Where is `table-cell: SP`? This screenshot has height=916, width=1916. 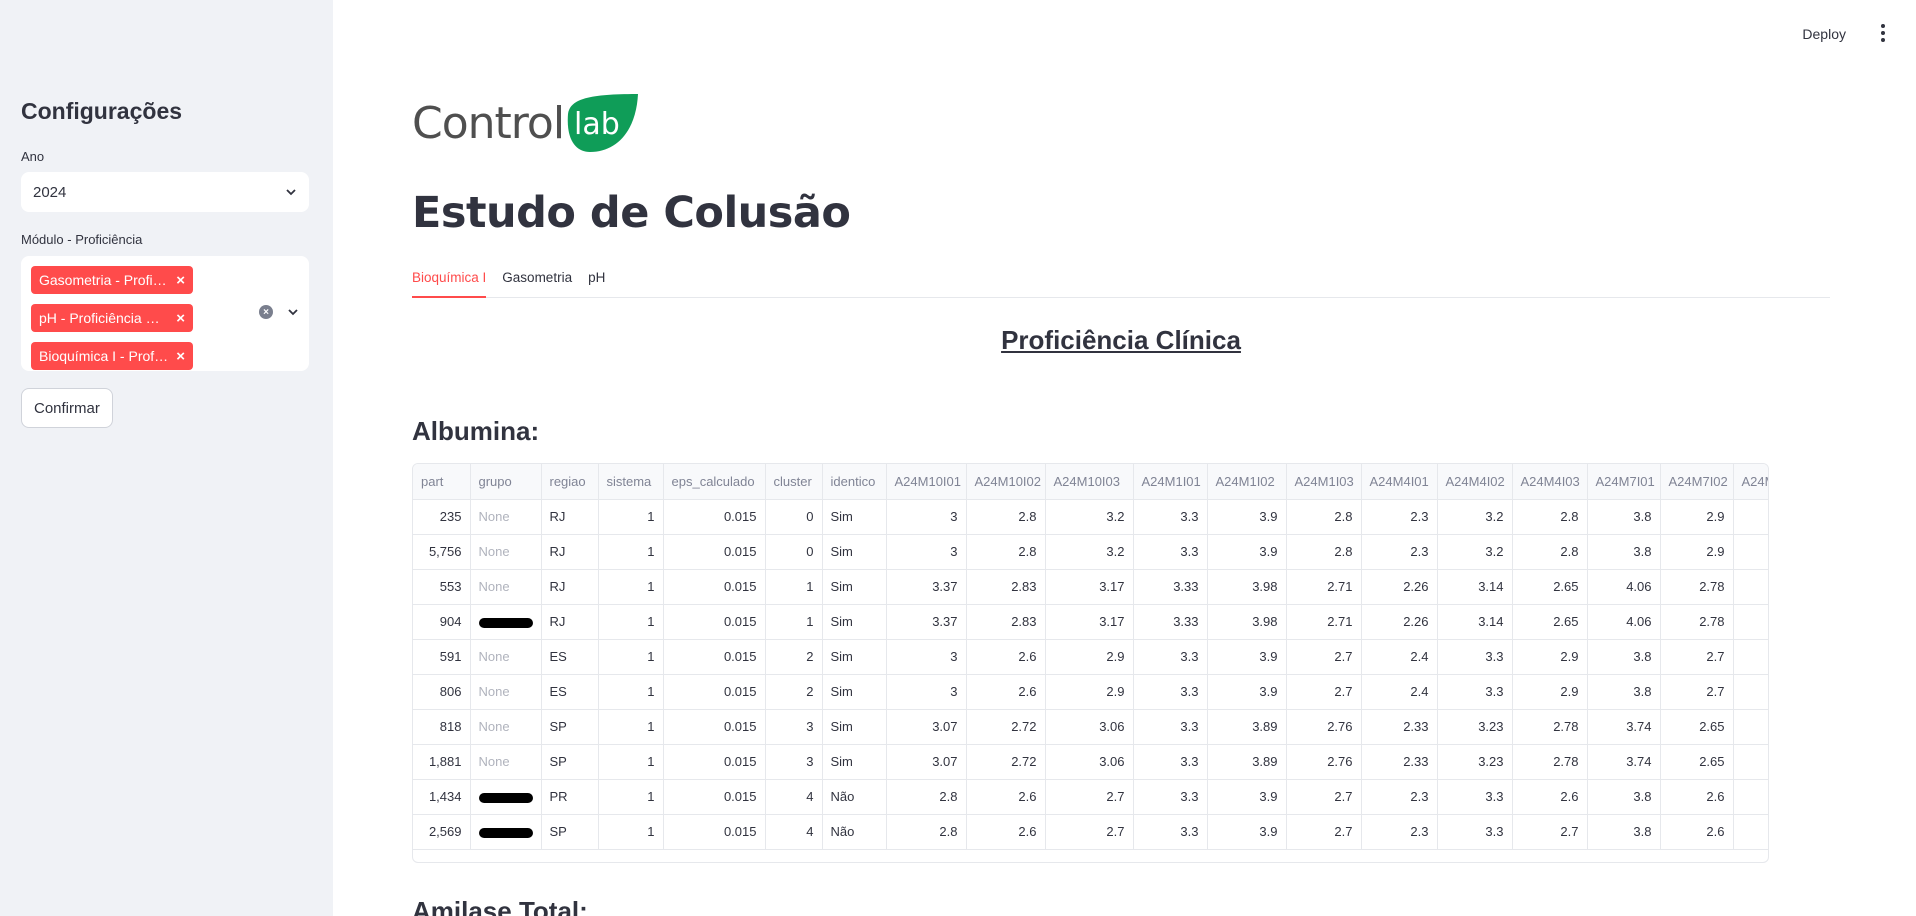
table-cell: SP is located at coordinates (570, 832).